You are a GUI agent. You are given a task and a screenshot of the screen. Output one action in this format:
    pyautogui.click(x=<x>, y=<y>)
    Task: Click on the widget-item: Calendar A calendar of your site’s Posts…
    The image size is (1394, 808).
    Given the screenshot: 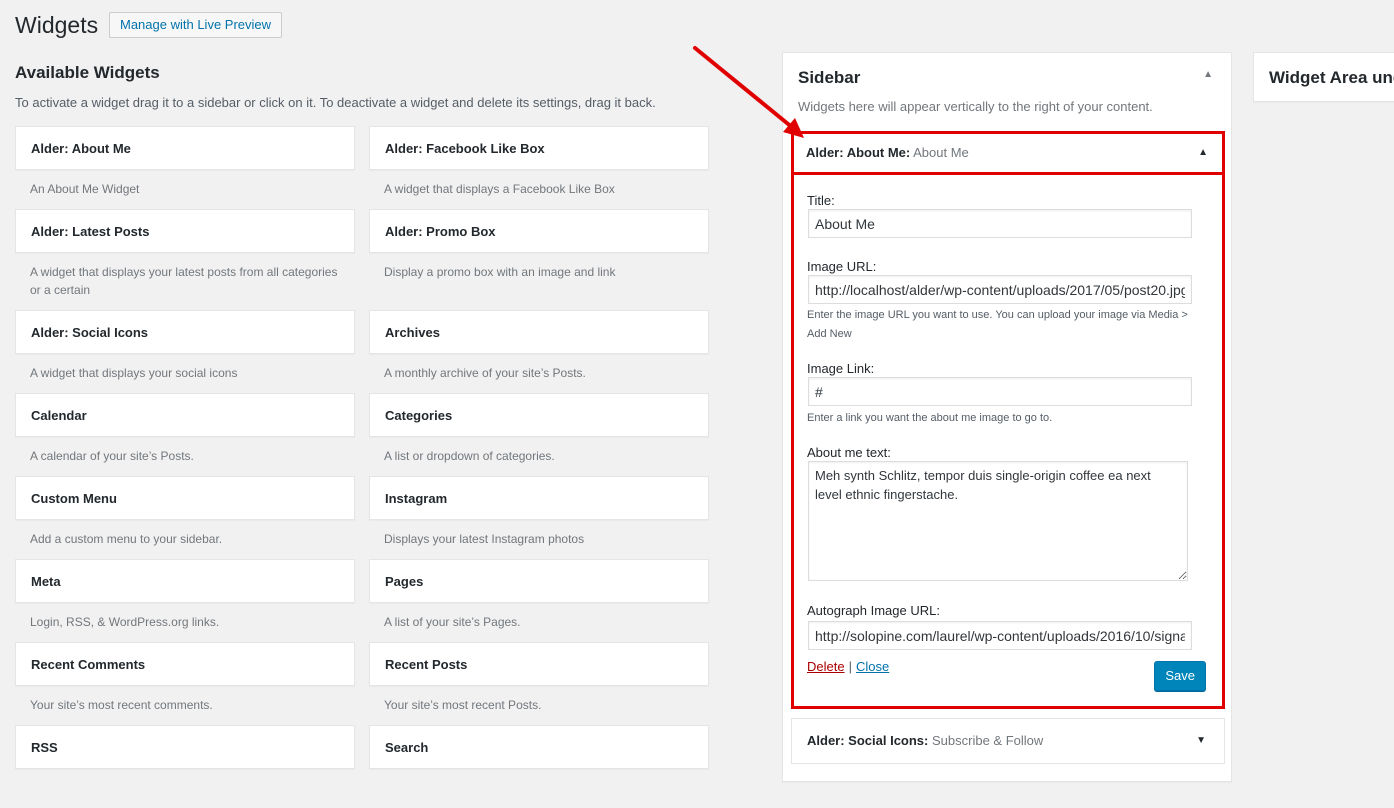 What is the action you would take?
    pyautogui.click(x=185, y=434)
    